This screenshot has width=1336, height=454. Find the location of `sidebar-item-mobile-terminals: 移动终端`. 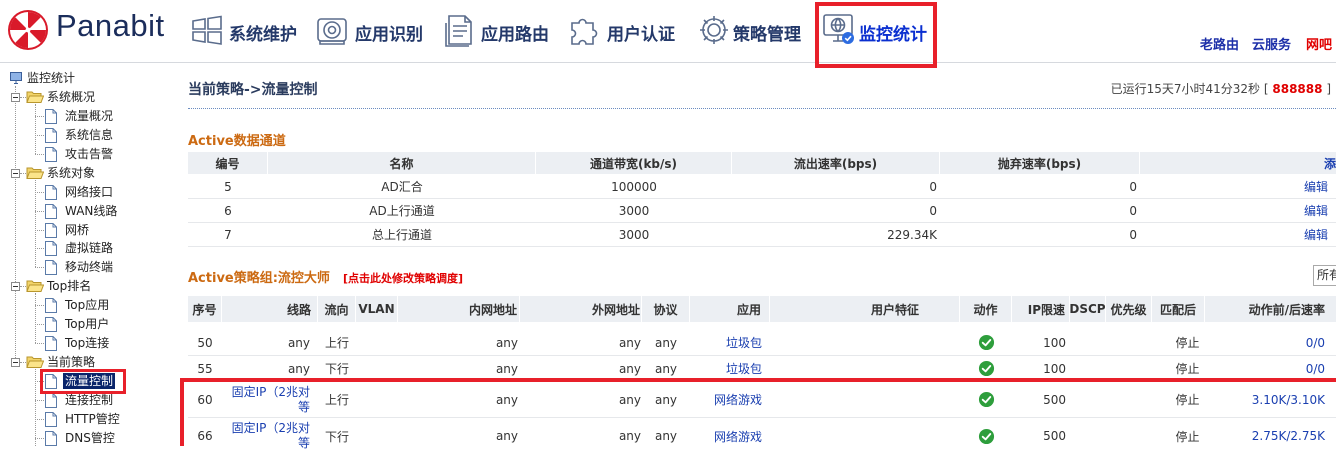

sidebar-item-mobile-terminals: 移动终端 is located at coordinates (89, 267).